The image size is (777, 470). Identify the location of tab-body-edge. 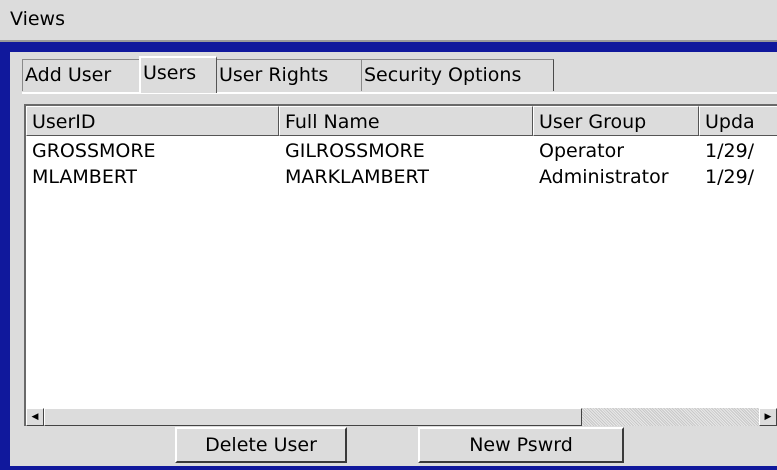
(399, 93).